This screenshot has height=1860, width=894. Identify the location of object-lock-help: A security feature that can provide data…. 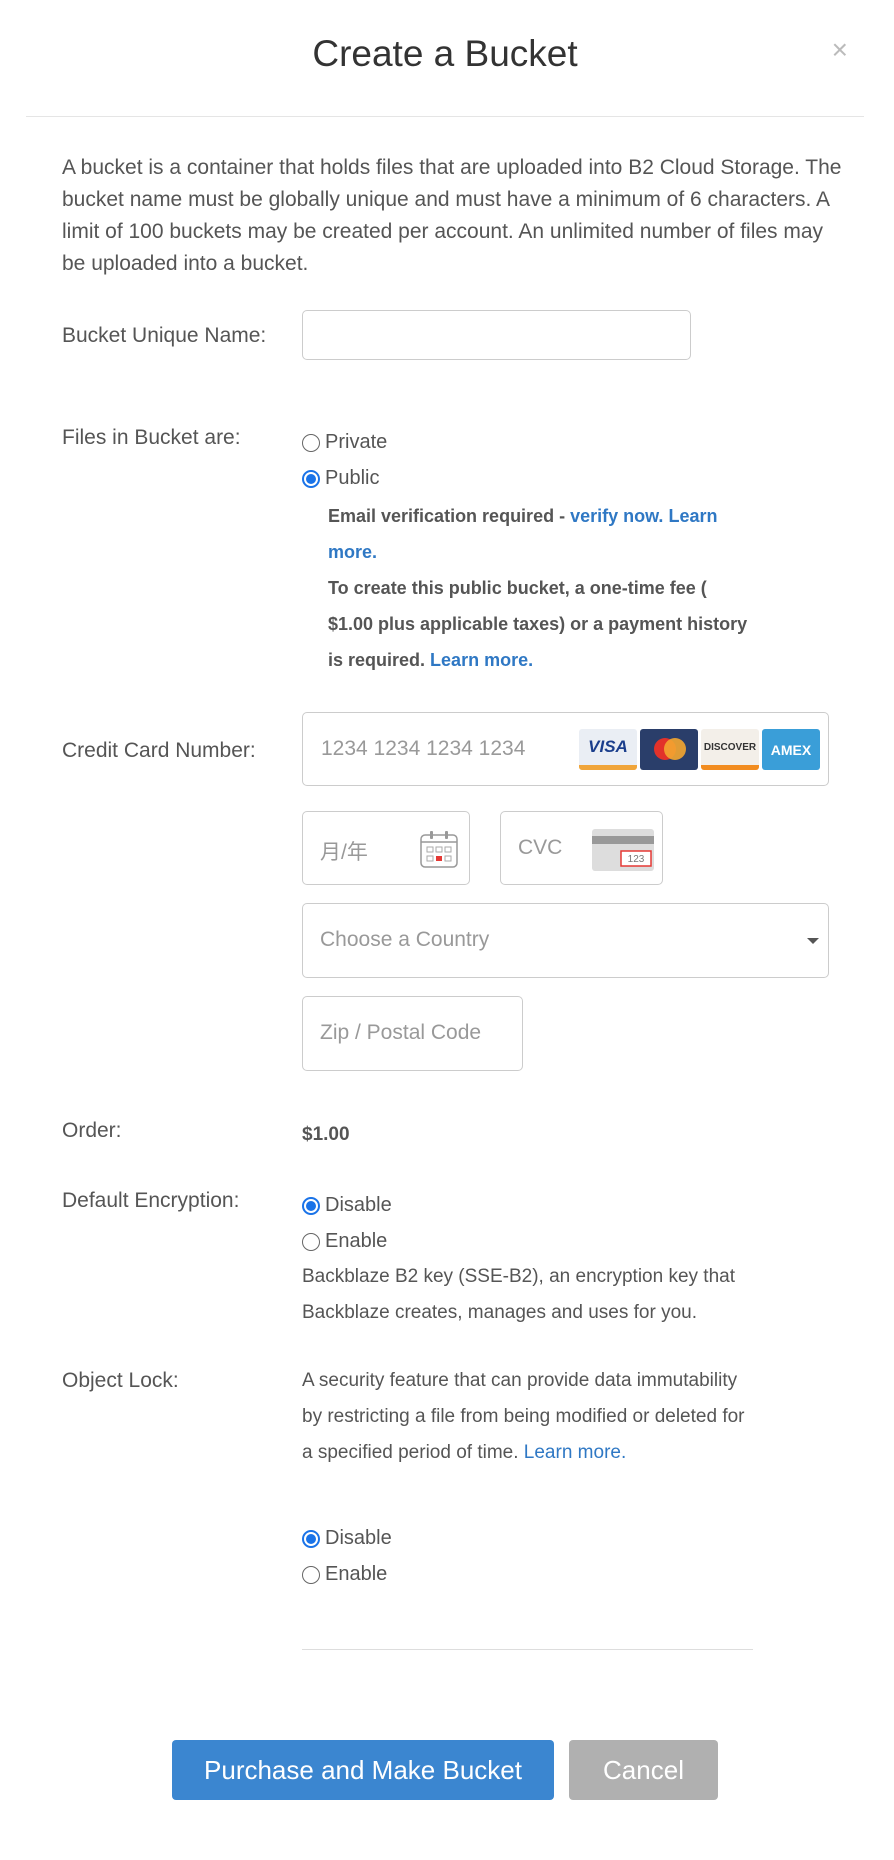
(529, 1417).